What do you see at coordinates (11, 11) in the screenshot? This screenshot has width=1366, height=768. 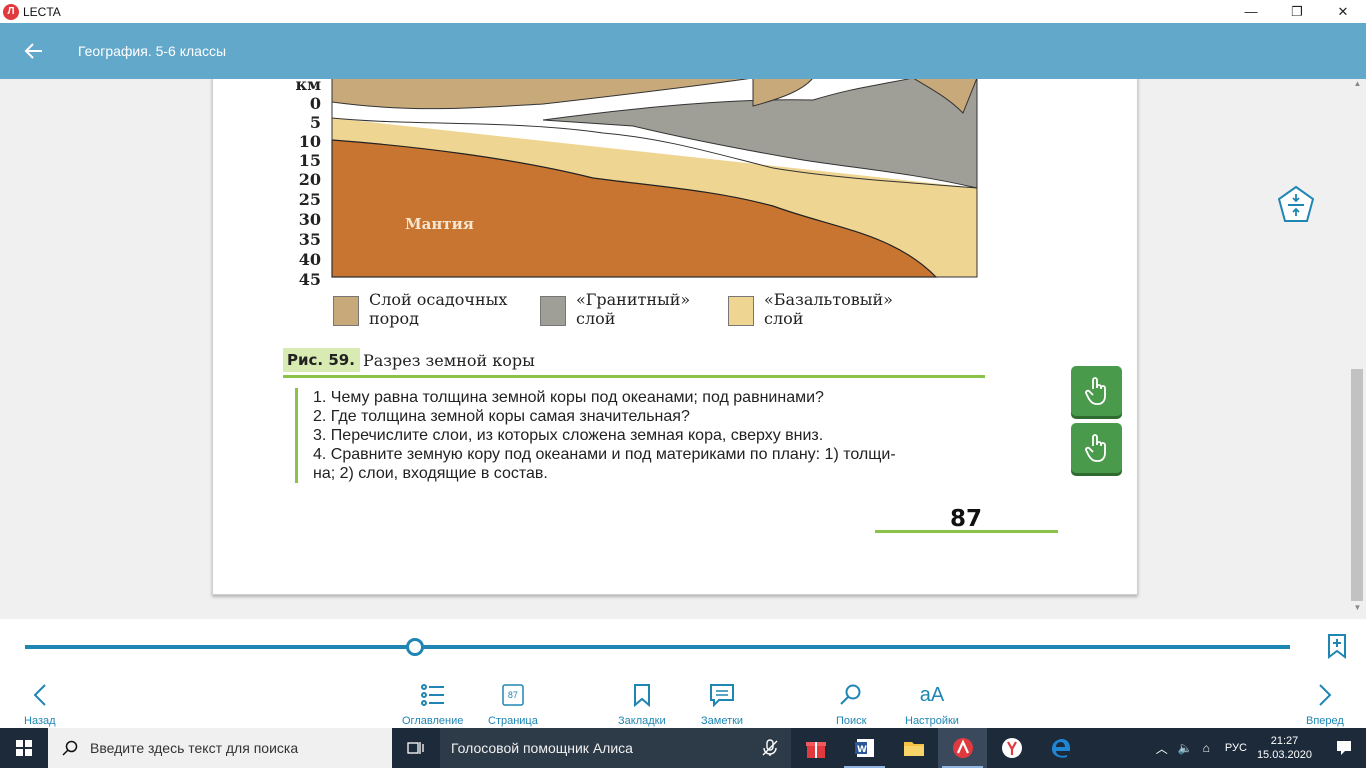 I see `lecta-logo-icon: Л` at bounding box center [11, 11].